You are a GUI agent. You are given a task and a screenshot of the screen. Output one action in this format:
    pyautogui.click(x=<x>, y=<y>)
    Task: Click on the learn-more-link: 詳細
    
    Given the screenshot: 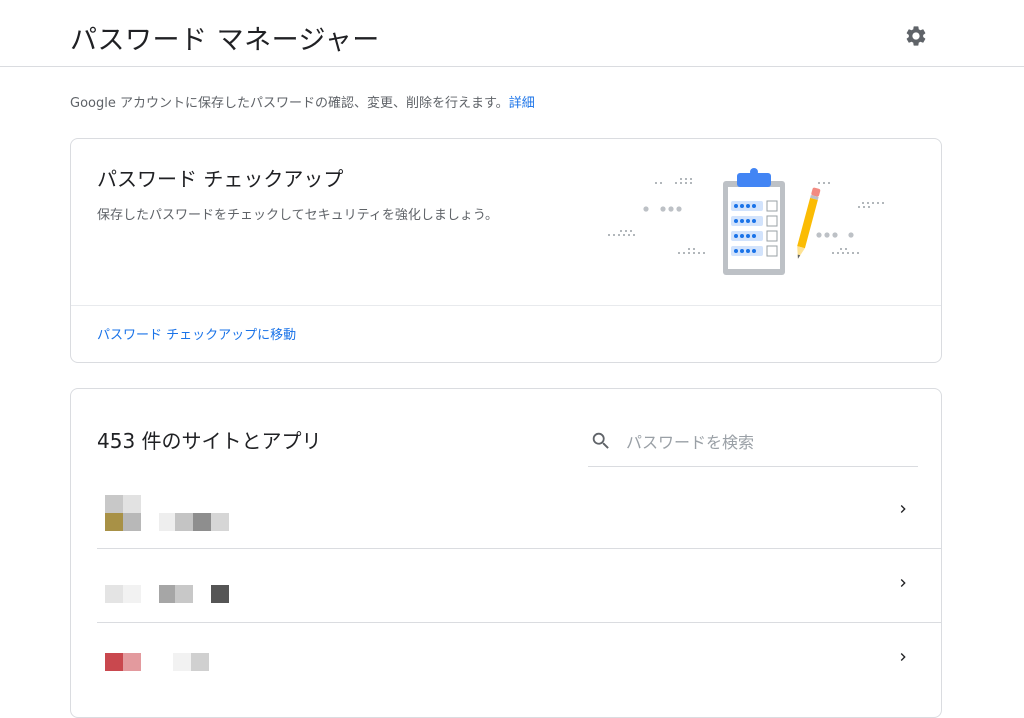 What is the action you would take?
    pyautogui.click(x=522, y=103)
    